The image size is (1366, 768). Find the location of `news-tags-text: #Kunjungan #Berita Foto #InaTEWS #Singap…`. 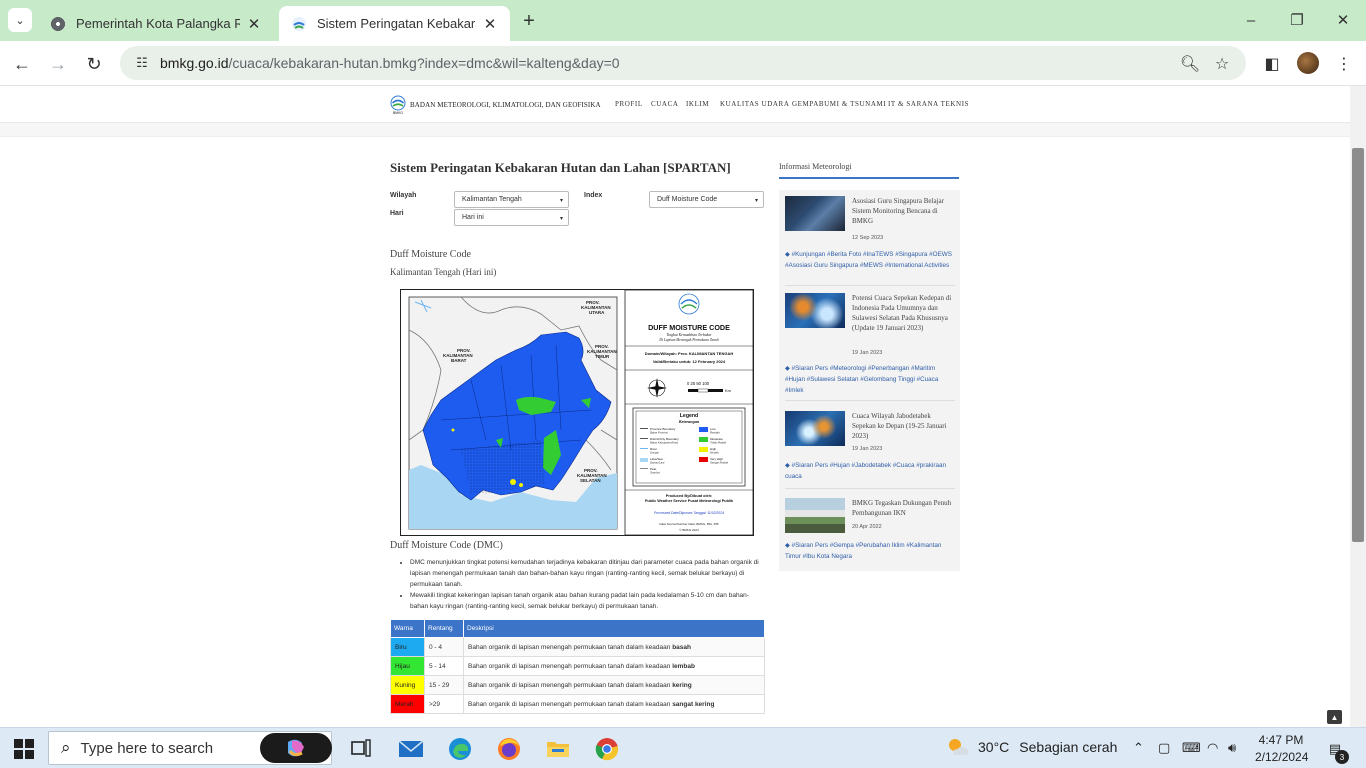

news-tags-text: #Kunjungan #Berita Foto #InaTEWS #Singap… is located at coordinates (868, 260).